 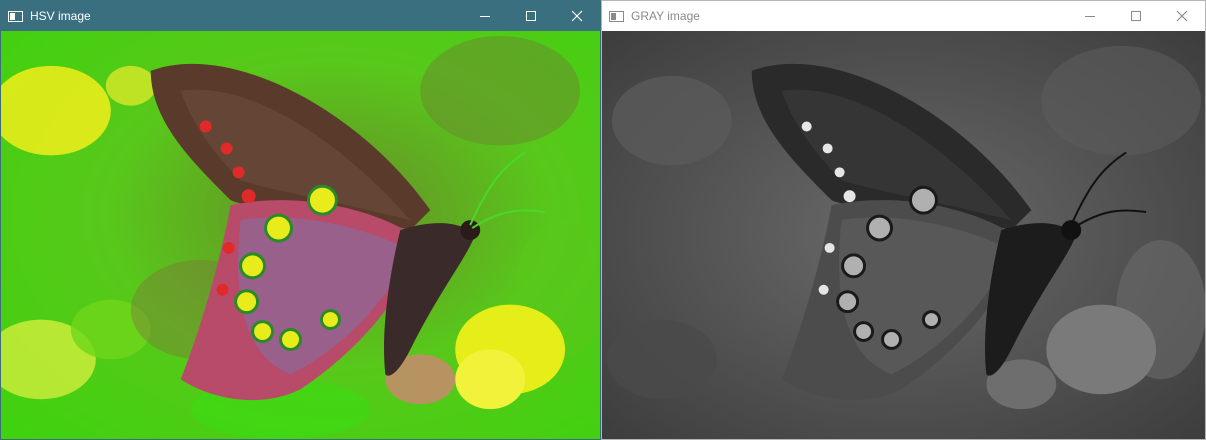 I want to click on gray-window-controls, so click(x=1136, y=16).